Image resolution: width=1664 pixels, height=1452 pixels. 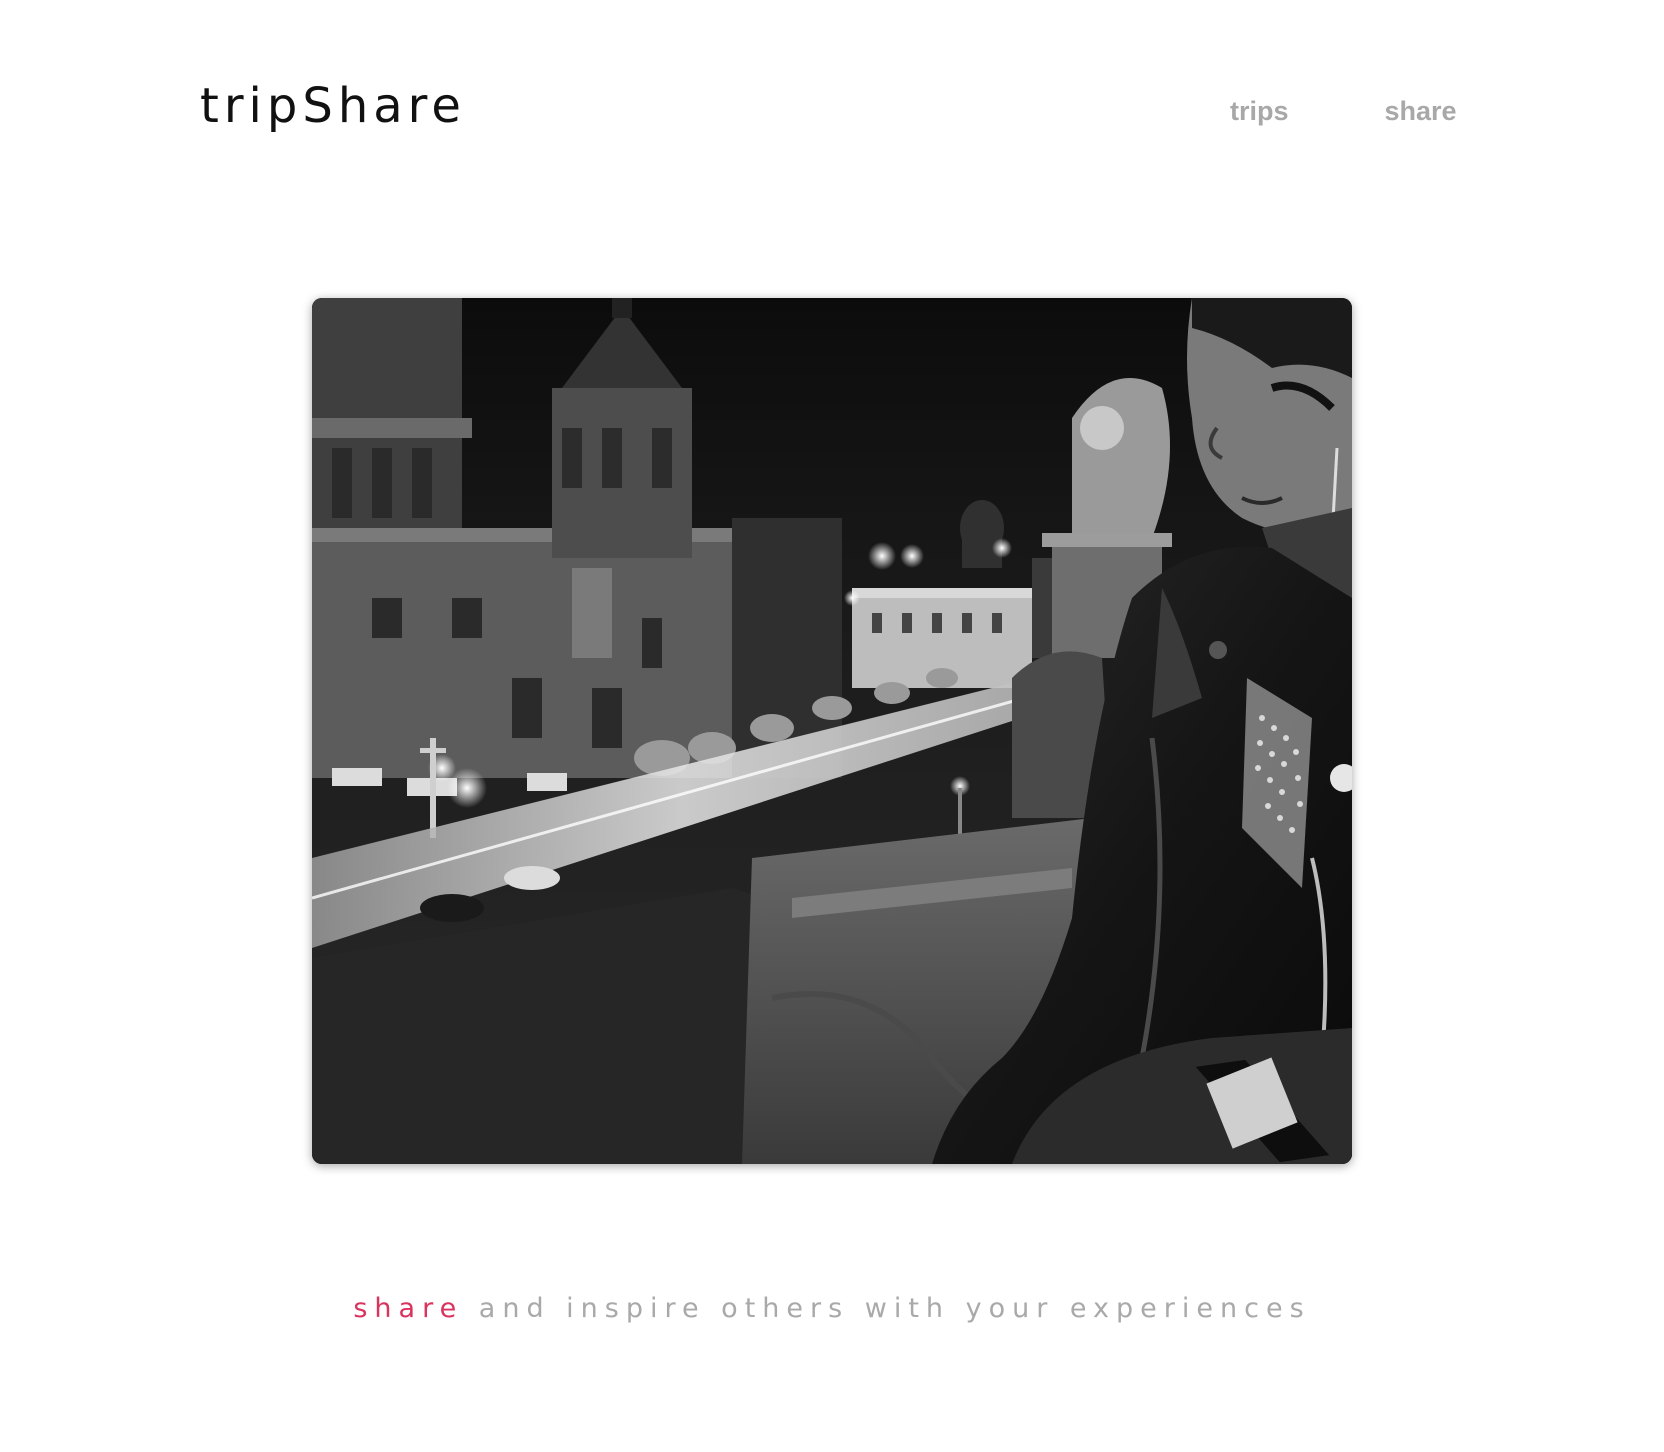 I want to click on nav-link-share: share, so click(x=1421, y=111).